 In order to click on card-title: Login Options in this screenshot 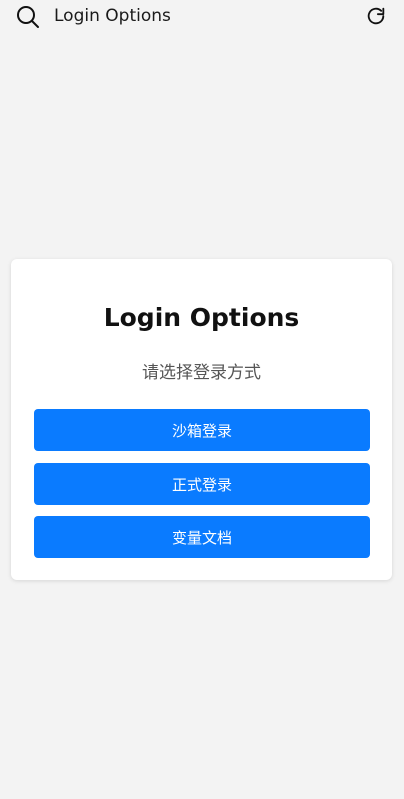, I will do `click(201, 317)`.